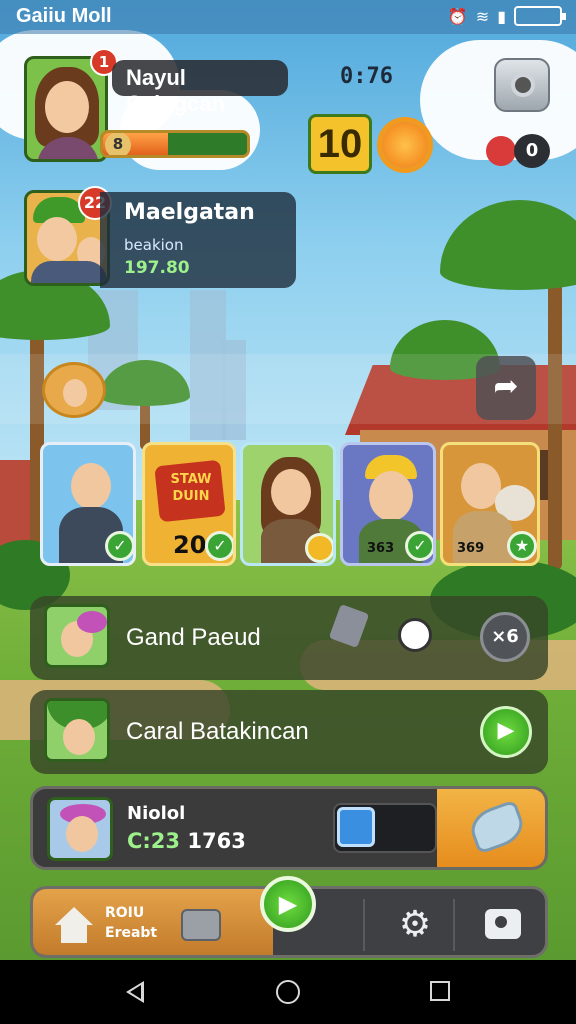 This screenshot has height=1024, width=576. Describe the element at coordinates (135, 992) in the screenshot. I see `back-icon` at that location.